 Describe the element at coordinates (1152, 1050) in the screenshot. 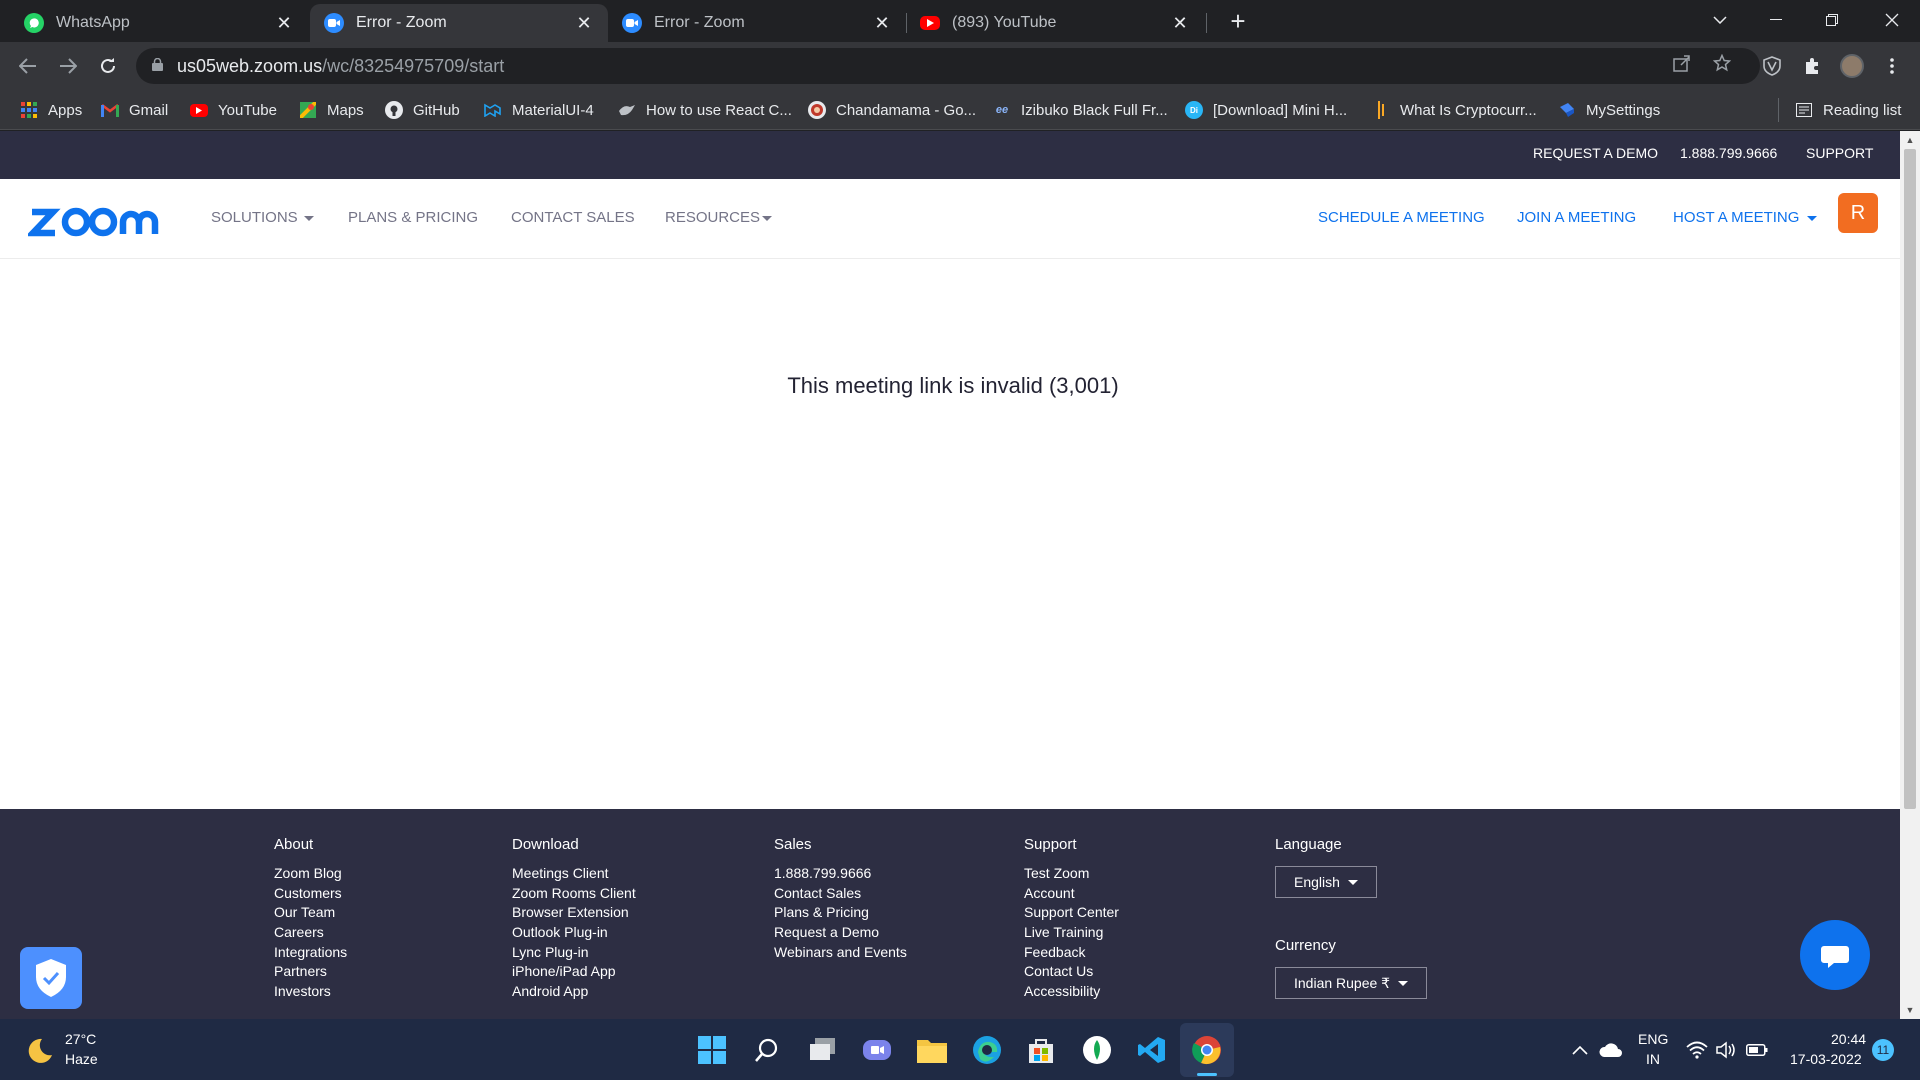

I see `vscode-button` at that location.